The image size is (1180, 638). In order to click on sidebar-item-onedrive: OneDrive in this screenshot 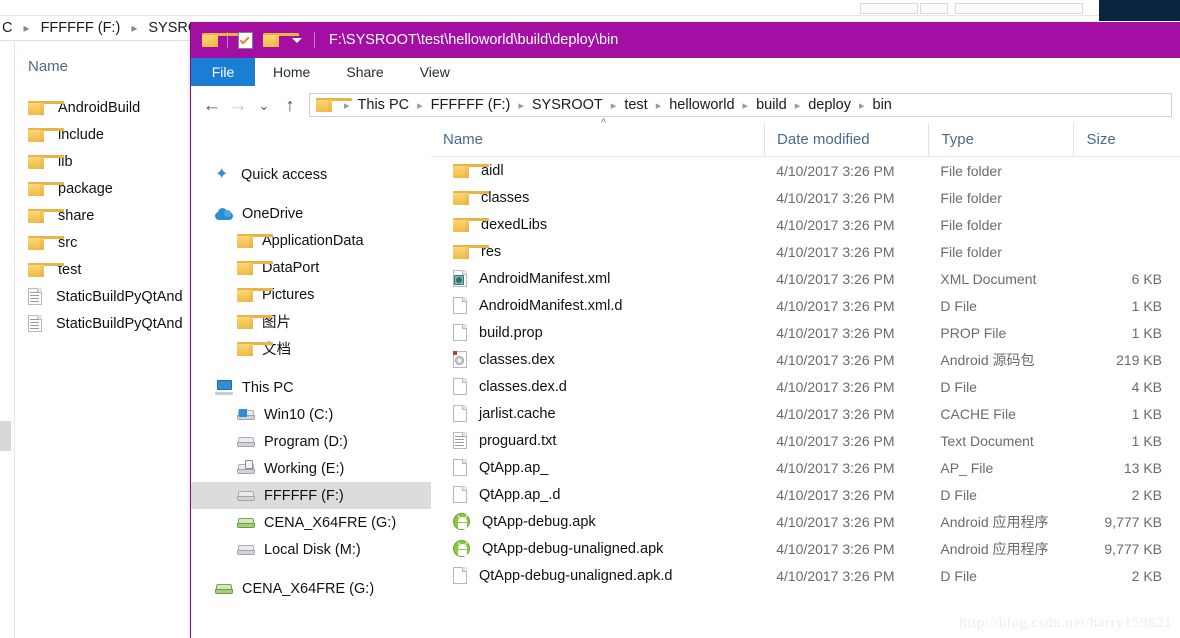, I will do `click(311, 213)`.